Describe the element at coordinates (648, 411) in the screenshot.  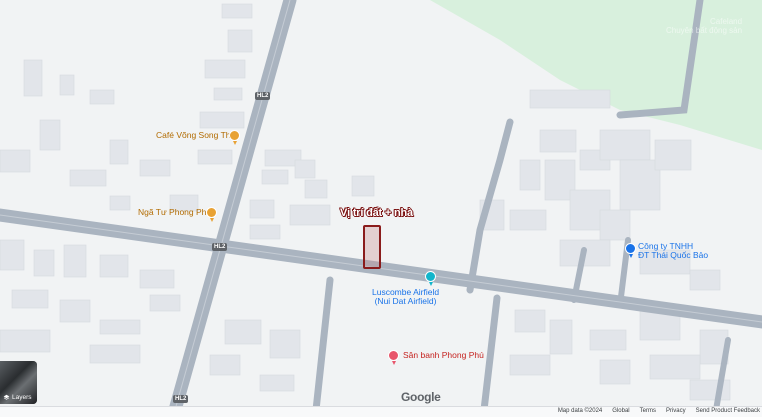
I see `terms-link: Terms` at that location.